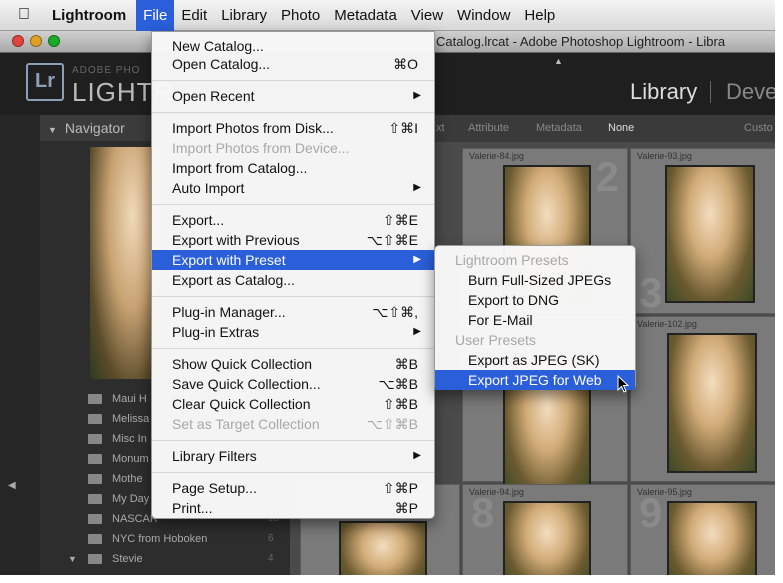  Describe the element at coordinates (293, 508) in the screenshot. I see `menu-item-print: Print... ⌘P` at that location.